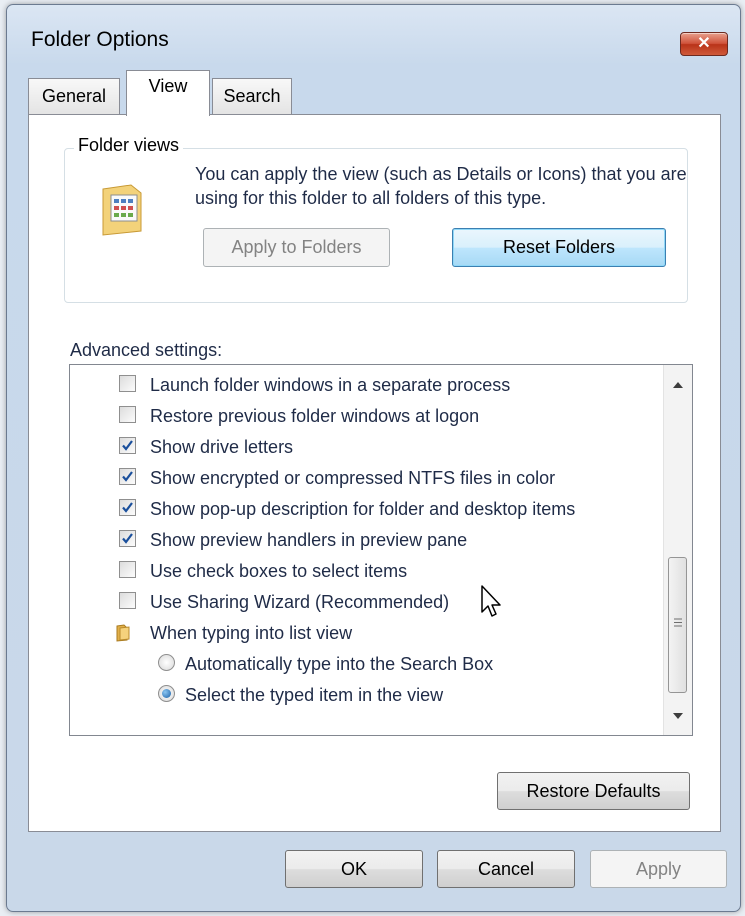  What do you see at coordinates (354, 869) in the screenshot?
I see `ok-button: OK` at bounding box center [354, 869].